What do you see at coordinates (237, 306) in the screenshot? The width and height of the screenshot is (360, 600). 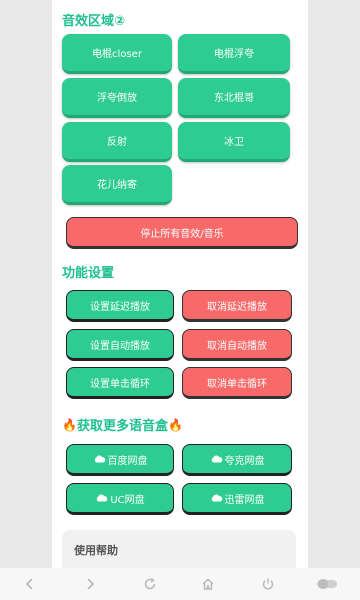 I see `cancel-delay-play-button: 取消延迟播放` at bounding box center [237, 306].